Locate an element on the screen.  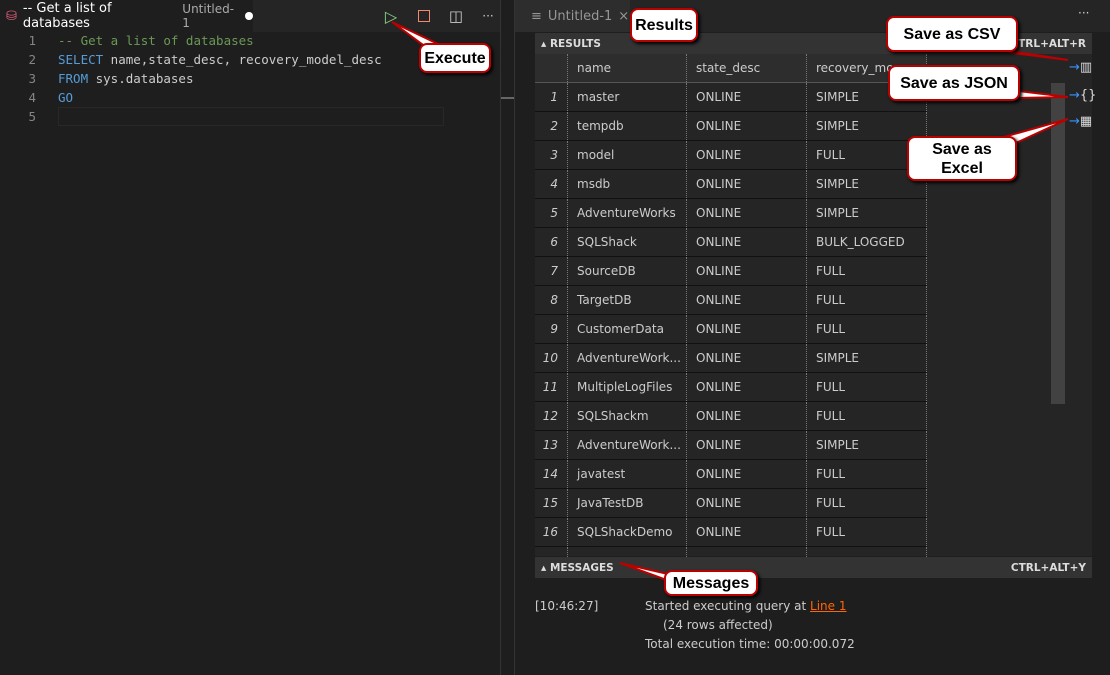
callout-save-excel: Save as Excel is located at coordinates (962, 158).